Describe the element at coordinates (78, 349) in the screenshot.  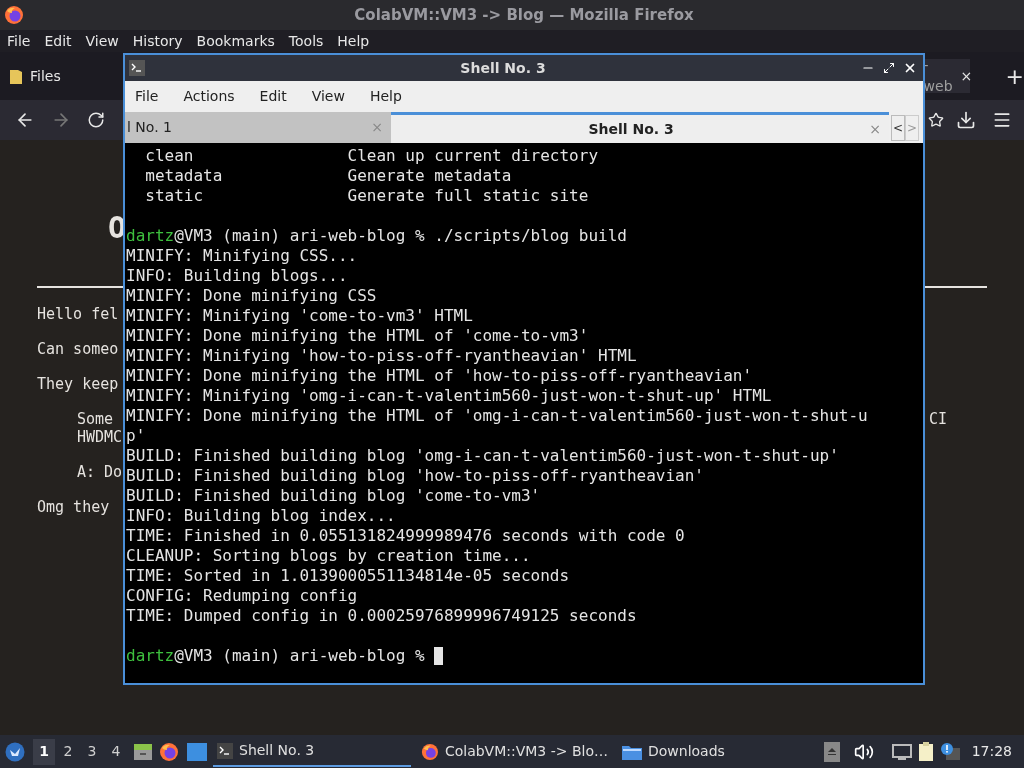
I see `page-text: Can someo` at that location.